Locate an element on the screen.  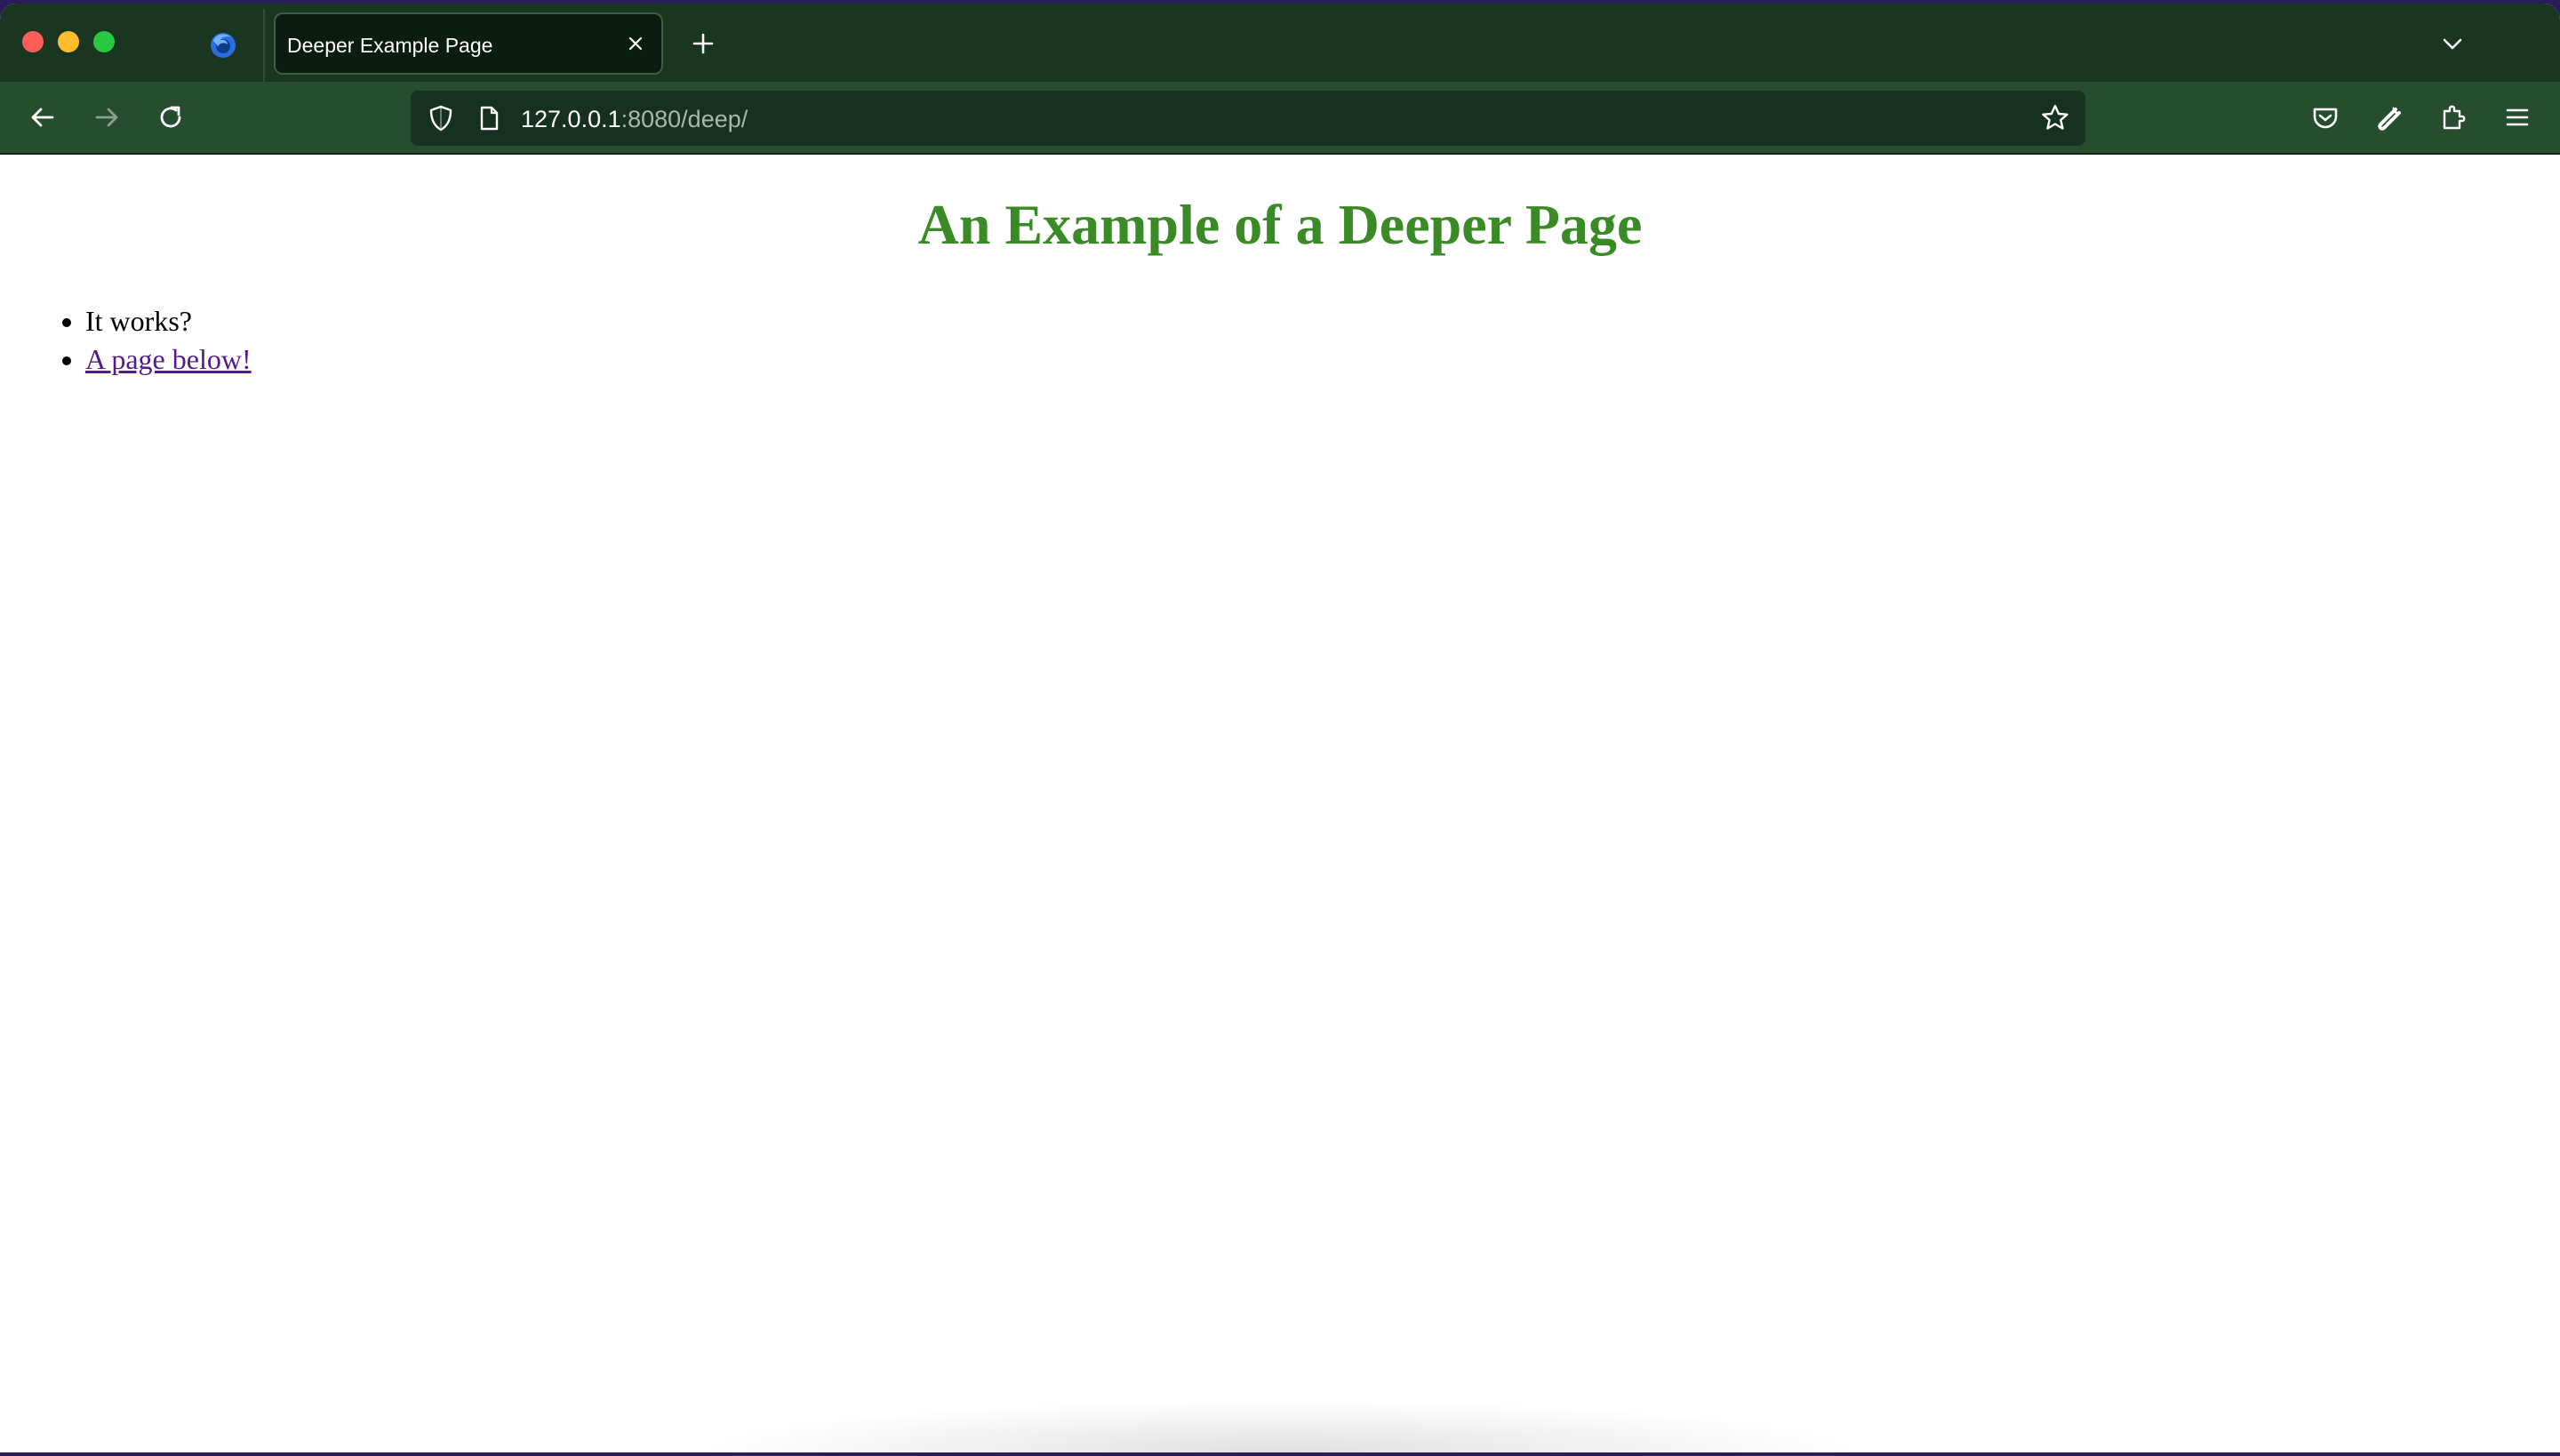
menu-icon is located at coordinates (2517, 117).